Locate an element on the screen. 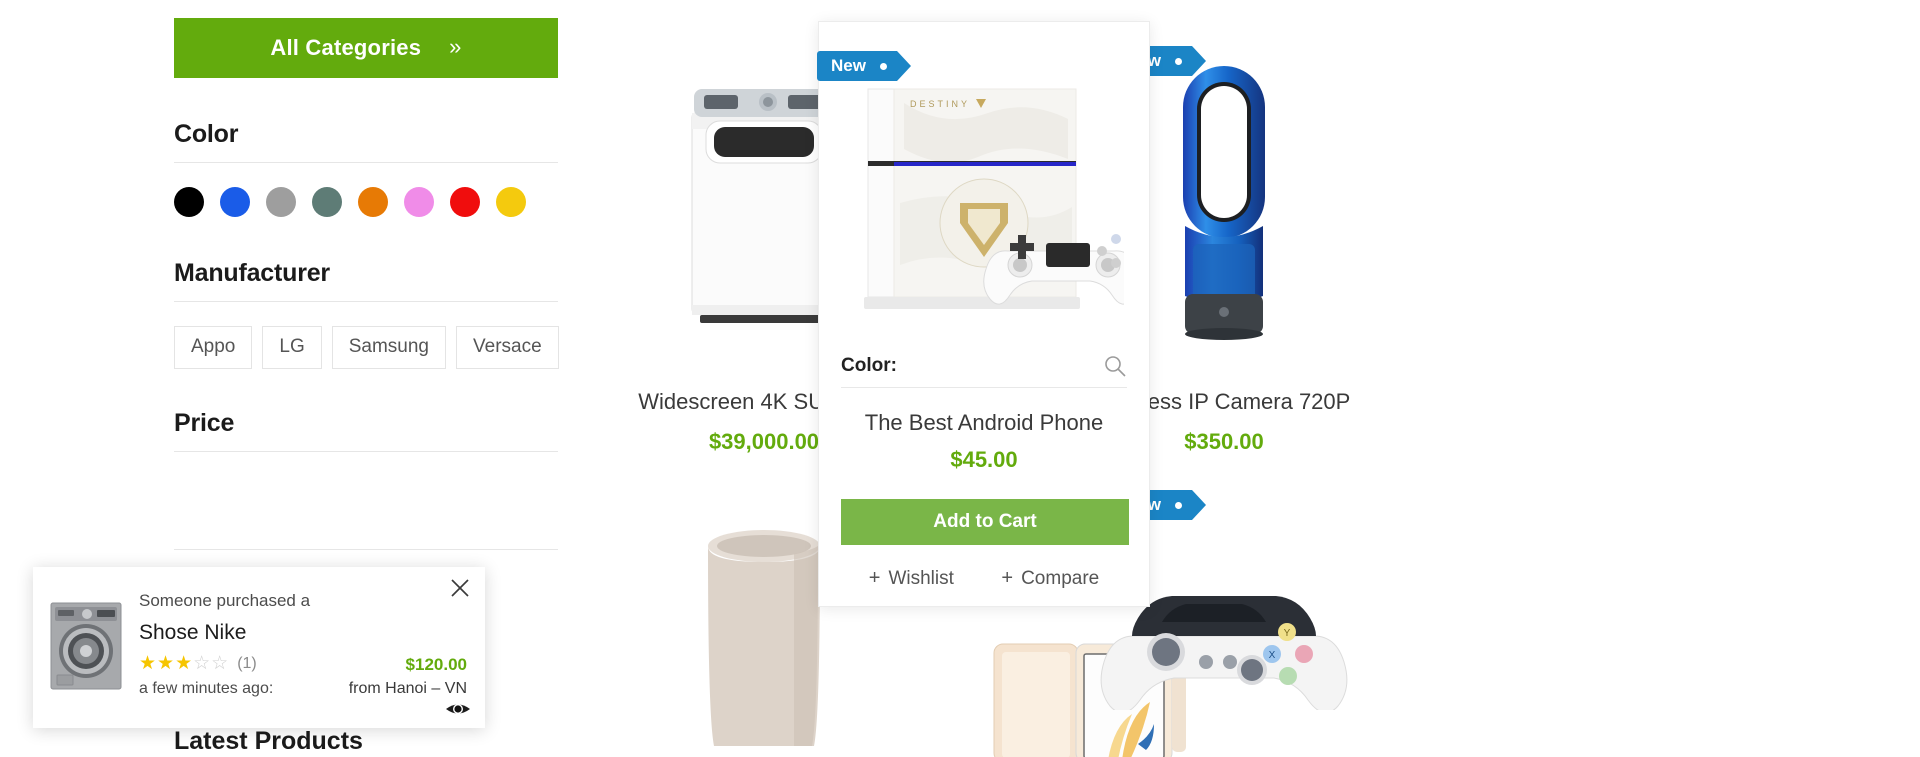 This screenshot has height=757, width=1920. manufacturer-chip-lg: LG is located at coordinates (292, 347).